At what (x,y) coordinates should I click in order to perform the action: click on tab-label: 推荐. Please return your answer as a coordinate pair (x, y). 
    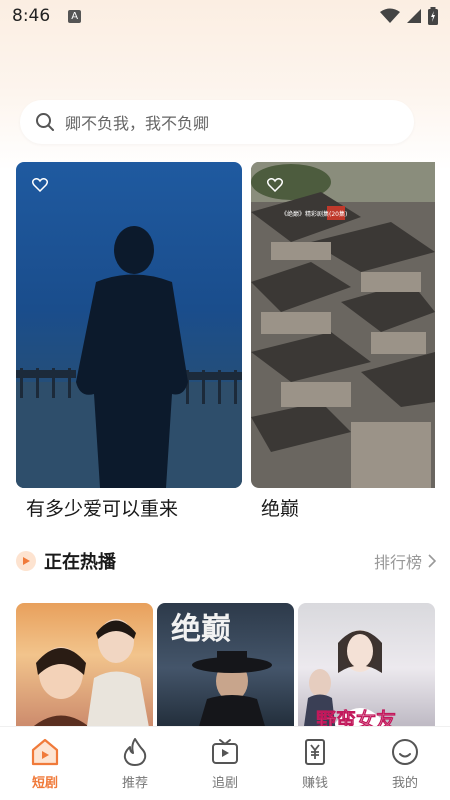
    Looking at the image, I should click on (134, 783).